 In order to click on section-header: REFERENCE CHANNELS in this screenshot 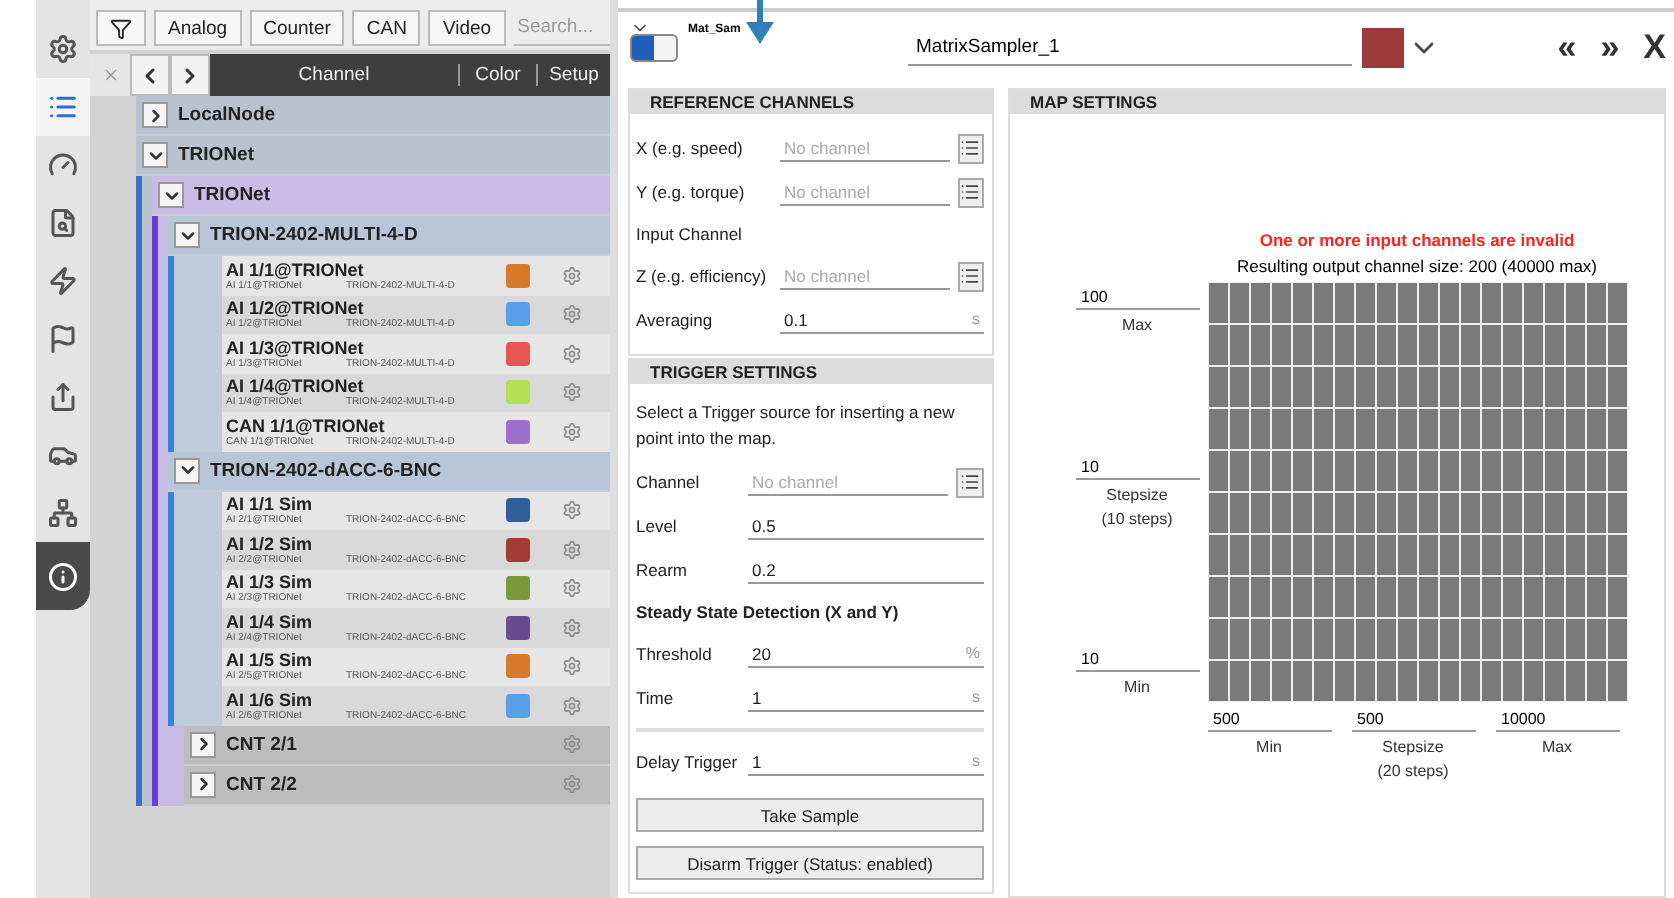, I will do `click(811, 102)`.